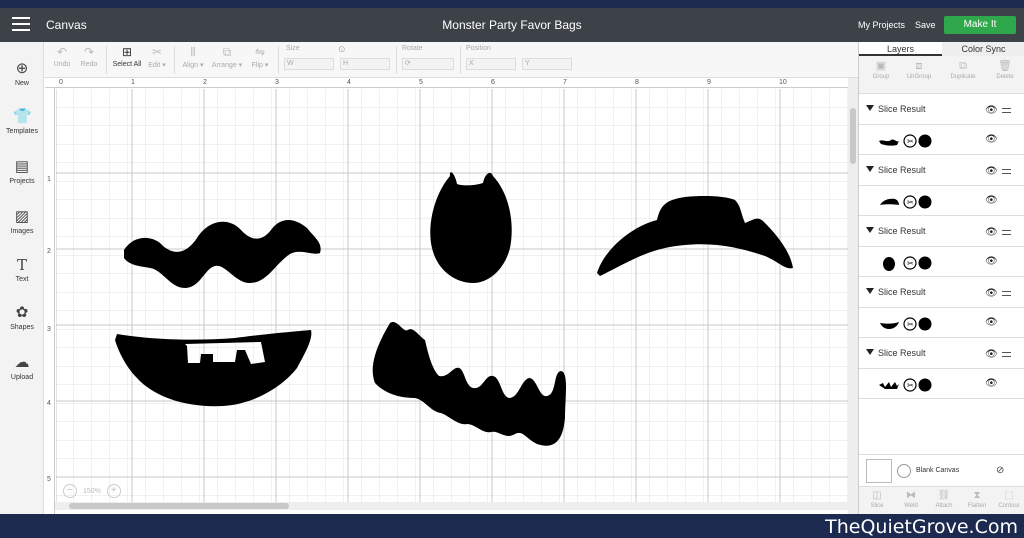  Describe the element at coordinates (512, 4) in the screenshot. I see `top-border` at that location.